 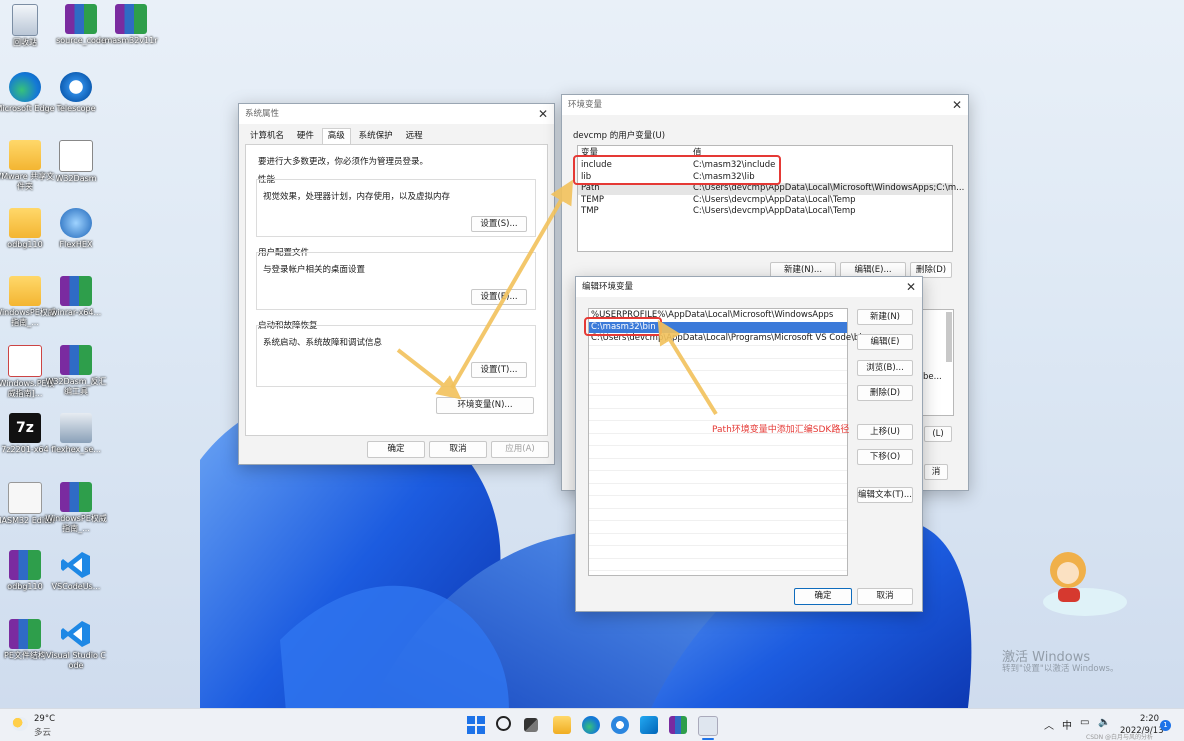 What do you see at coordinates (1067, 724) in the screenshot?
I see `input-language-indicator: 中` at bounding box center [1067, 724].